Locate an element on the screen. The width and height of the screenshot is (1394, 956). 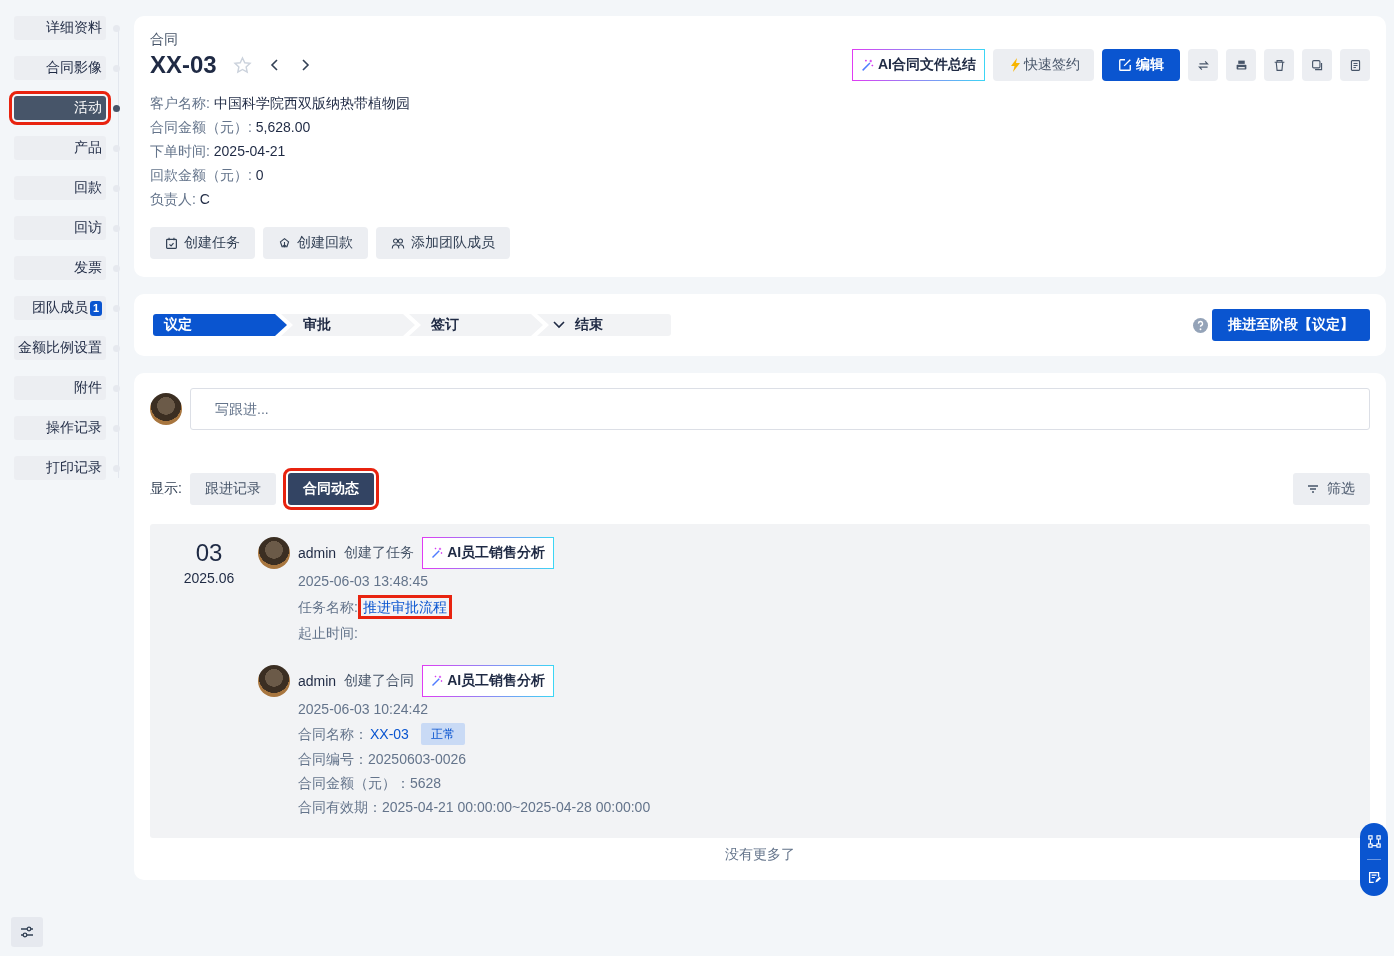
detail-link: XX-03 is located at coordinates (389, 734).